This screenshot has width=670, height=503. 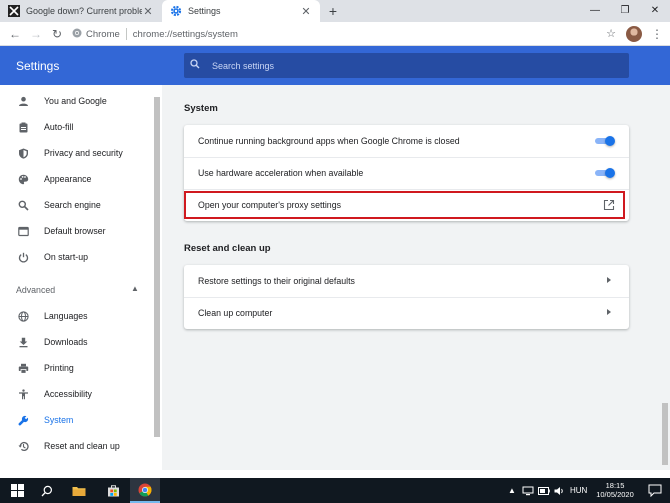 What do you see at coordinates (176, 11) in the screenshot?
I see `settings-gear-icon` at bounding box center [176, 11].